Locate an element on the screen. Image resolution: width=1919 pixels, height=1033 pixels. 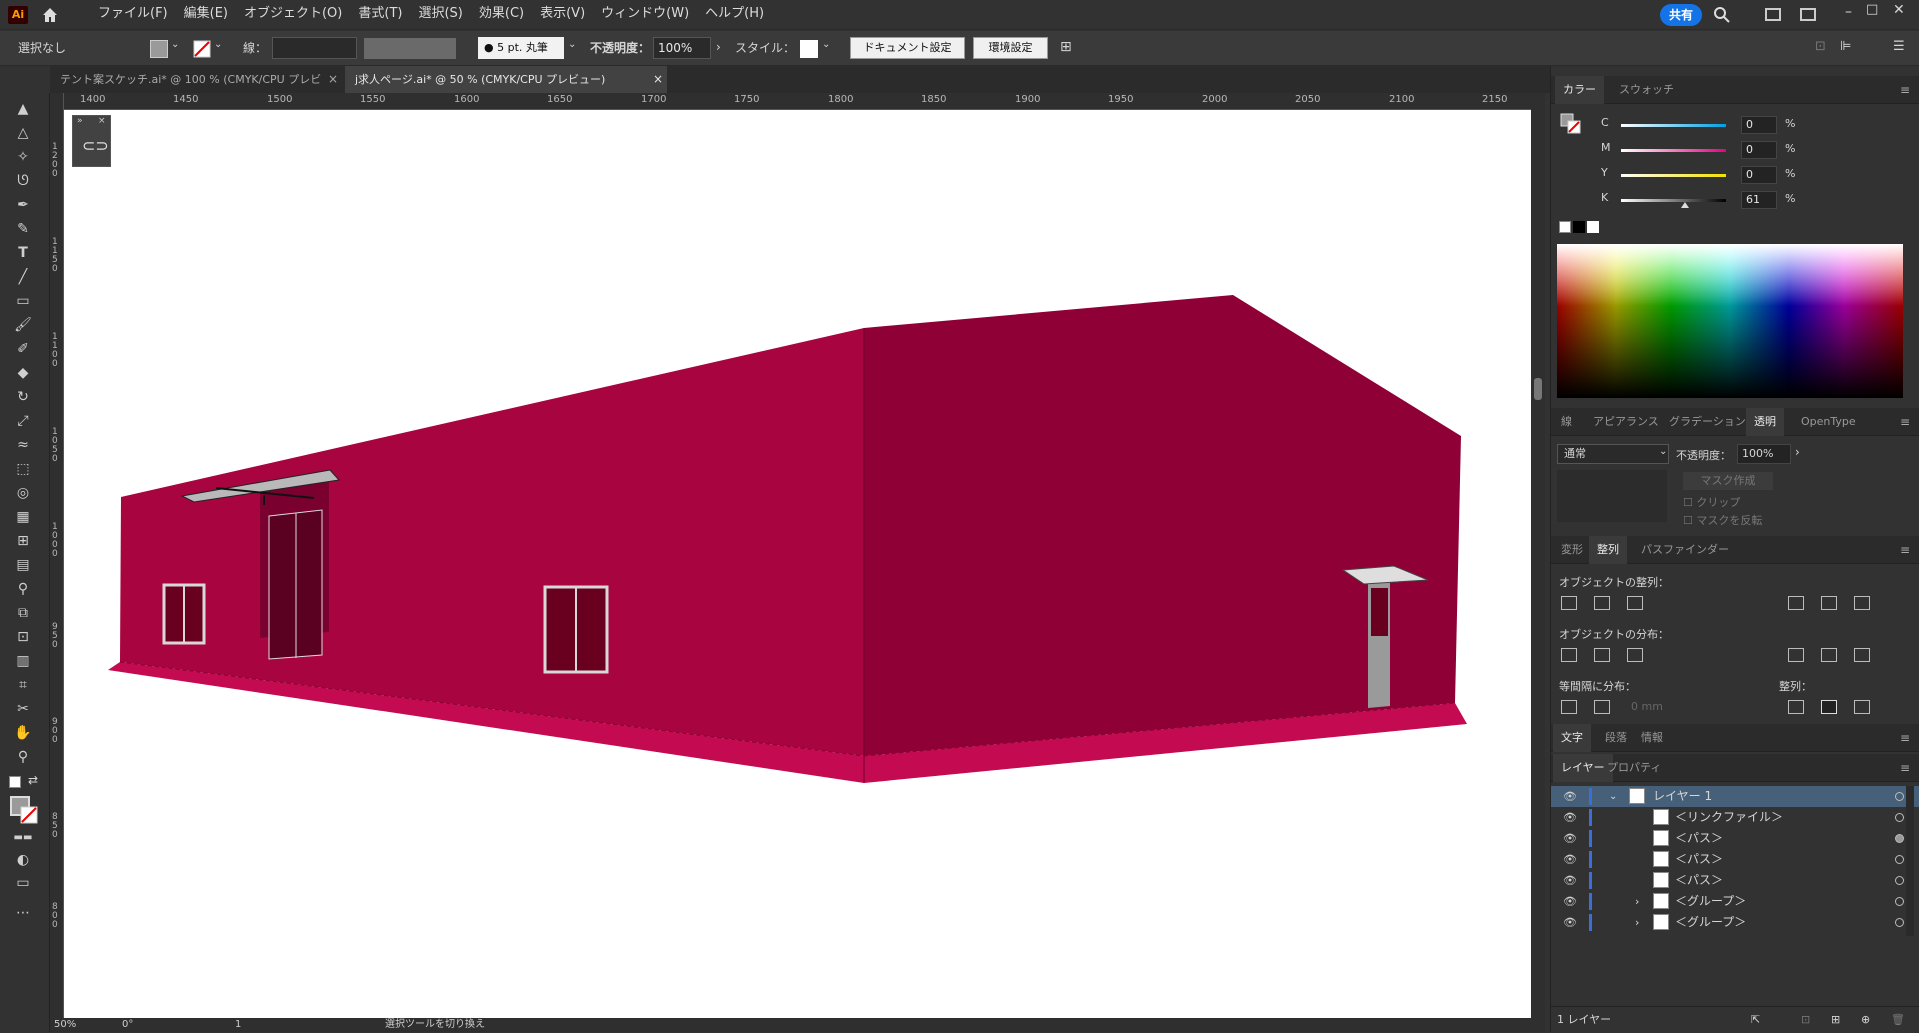
layer-row: 👁 ⌄ レイヤー 1 is located at coordinates (1735, 796).